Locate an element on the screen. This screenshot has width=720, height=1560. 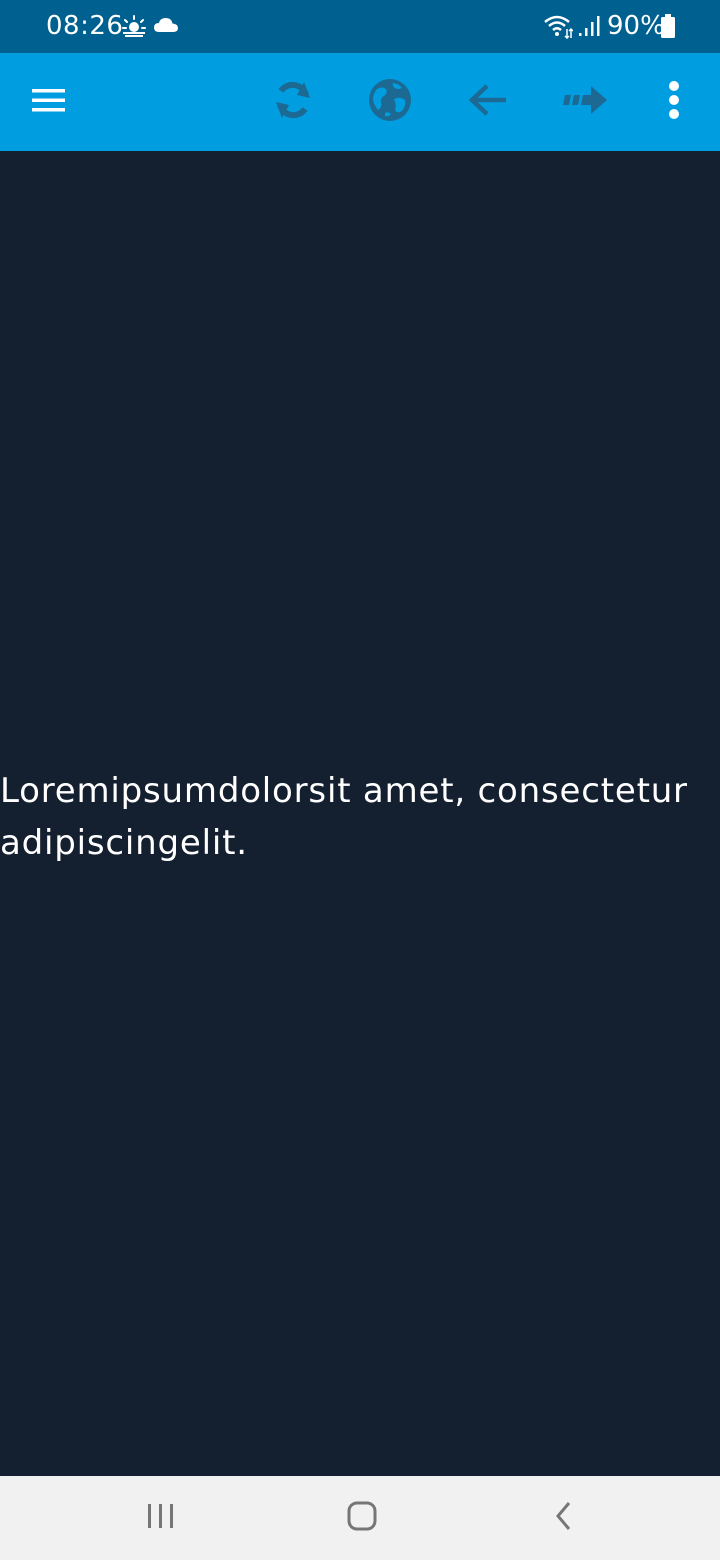
app-toolbar is located at coordinates (360, 102).